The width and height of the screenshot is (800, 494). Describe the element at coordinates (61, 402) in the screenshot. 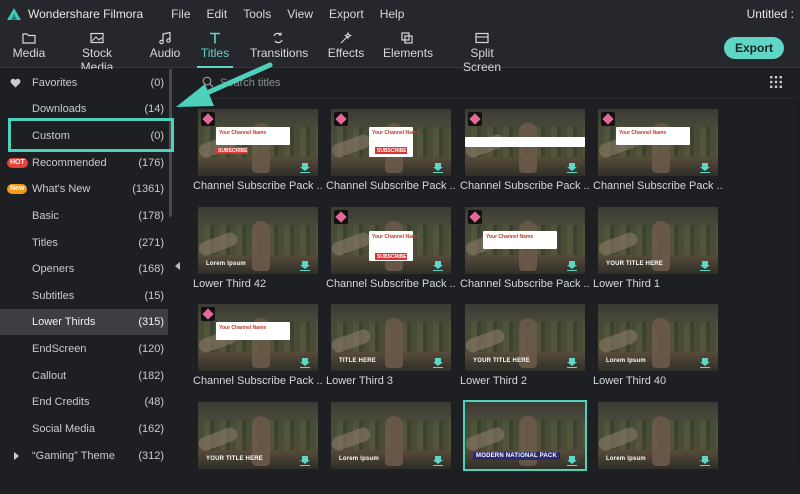

I see `sidebar-item-label: End Credits` at that location.